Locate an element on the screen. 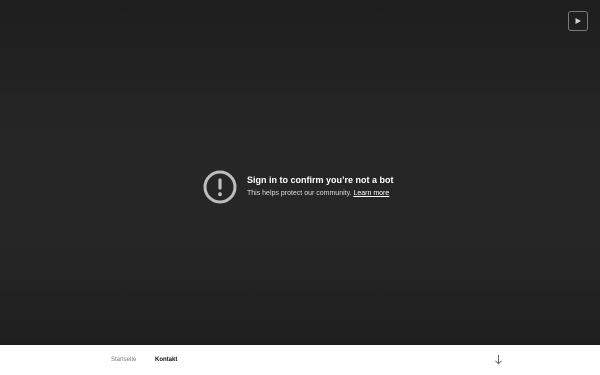 This screenshot has height=375, width=600. learn-more-link: Learn more is located at coordinates (371, 193).